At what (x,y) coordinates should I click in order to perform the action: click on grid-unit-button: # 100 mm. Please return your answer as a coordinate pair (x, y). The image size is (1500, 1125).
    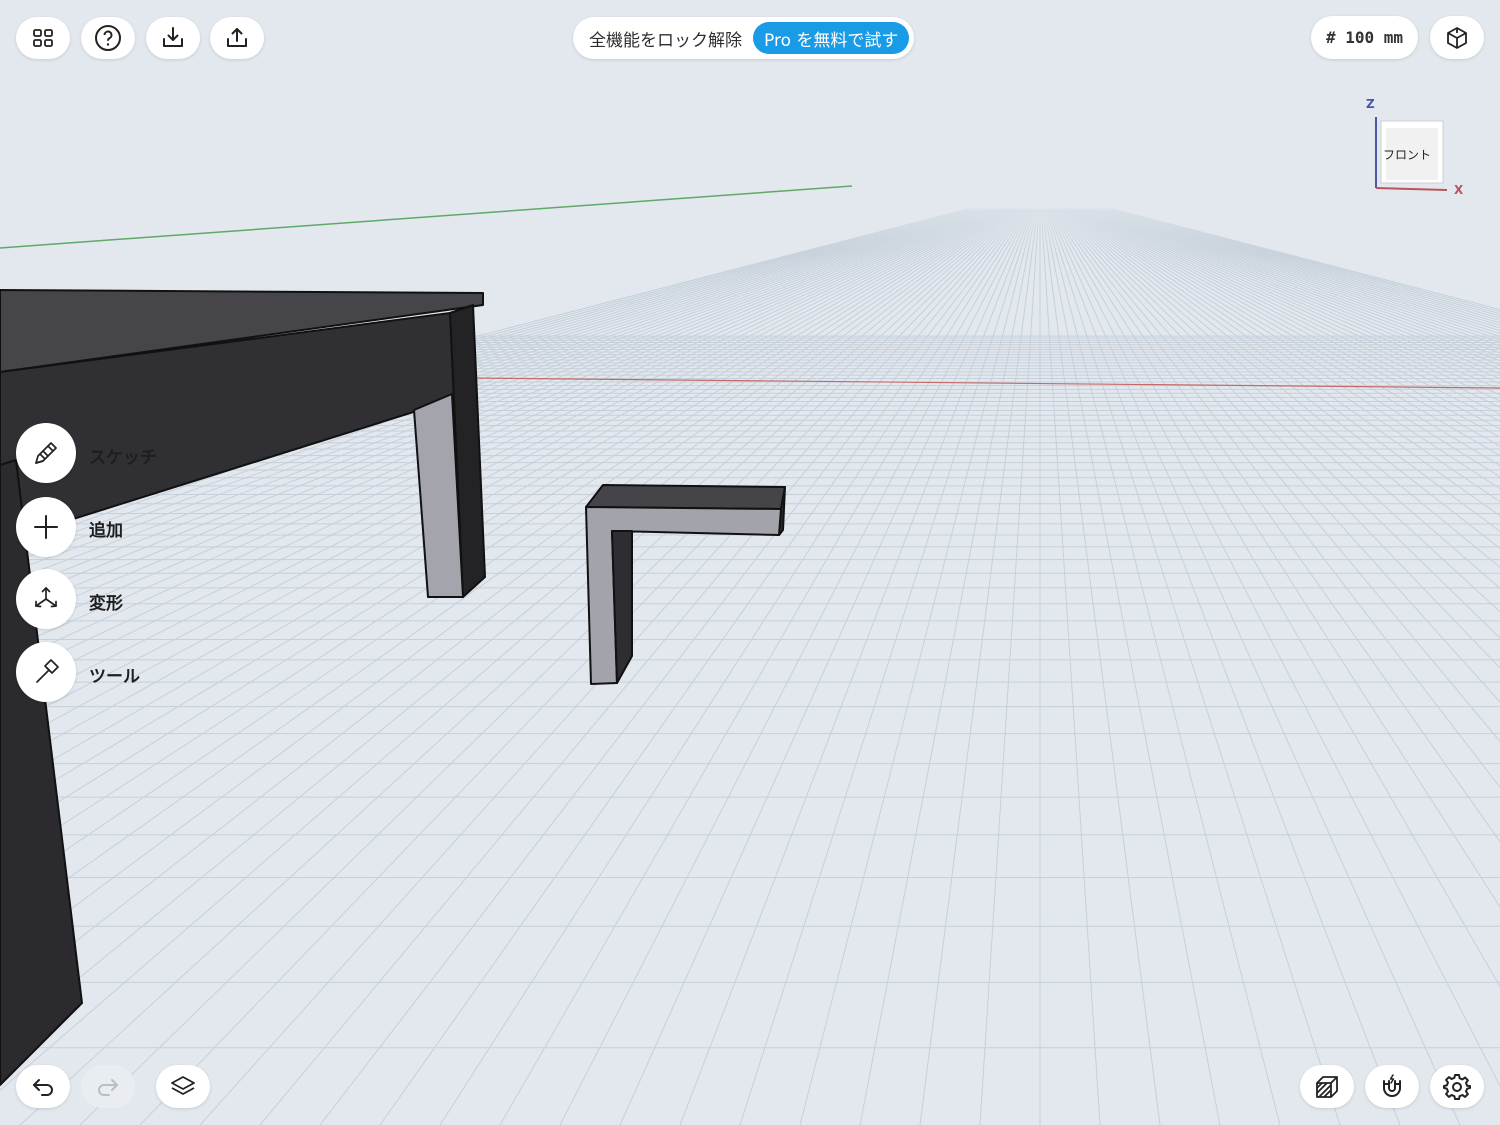
    Looking at the image, I should click on (1364, 37).